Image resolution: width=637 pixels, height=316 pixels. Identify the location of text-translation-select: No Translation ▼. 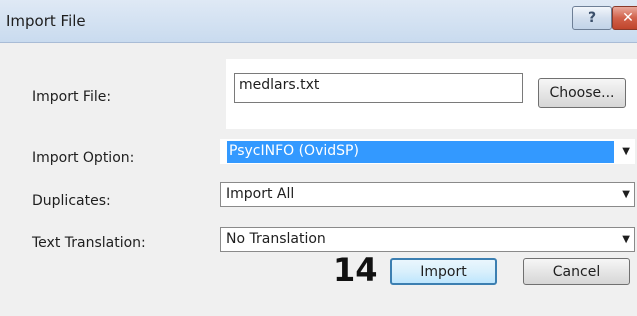
(427, 239).